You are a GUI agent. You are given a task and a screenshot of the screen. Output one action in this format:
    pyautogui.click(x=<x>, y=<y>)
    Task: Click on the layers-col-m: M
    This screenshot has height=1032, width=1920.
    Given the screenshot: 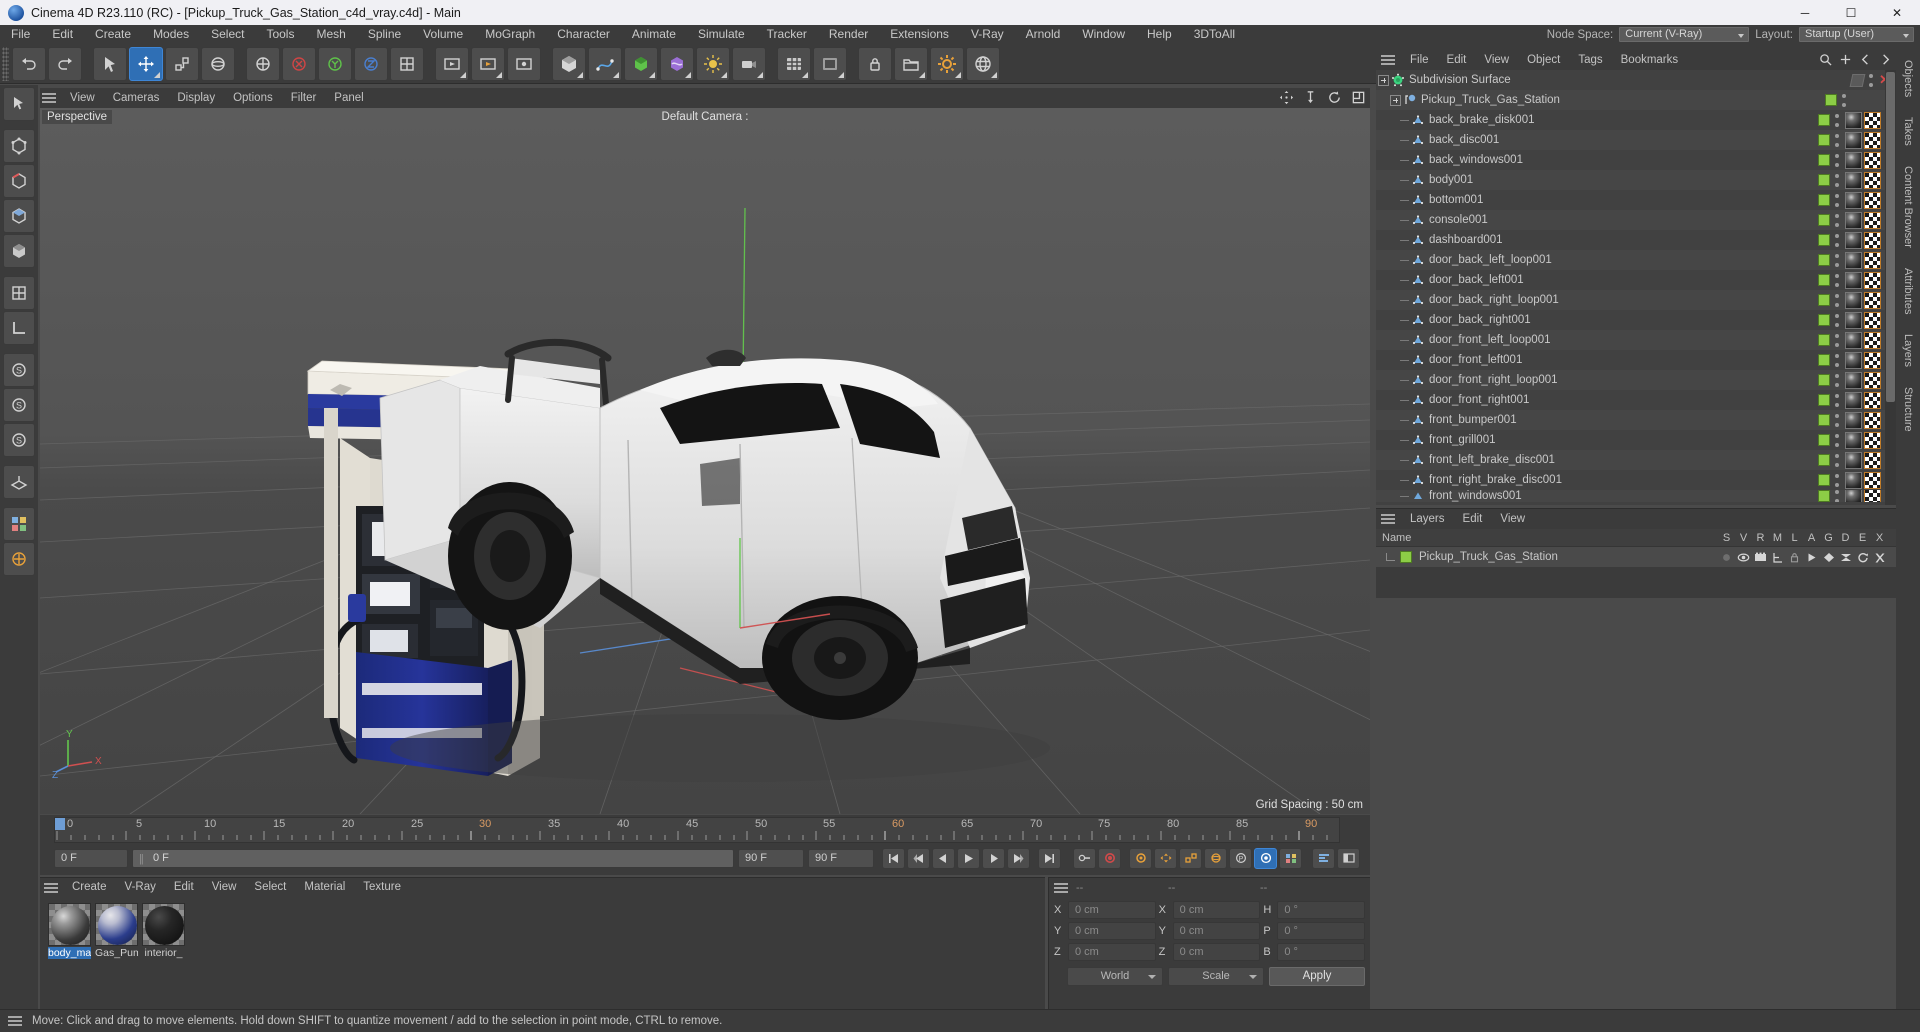 What is the action you would take?
    pyautogui.click(x=1777, y=538)
    